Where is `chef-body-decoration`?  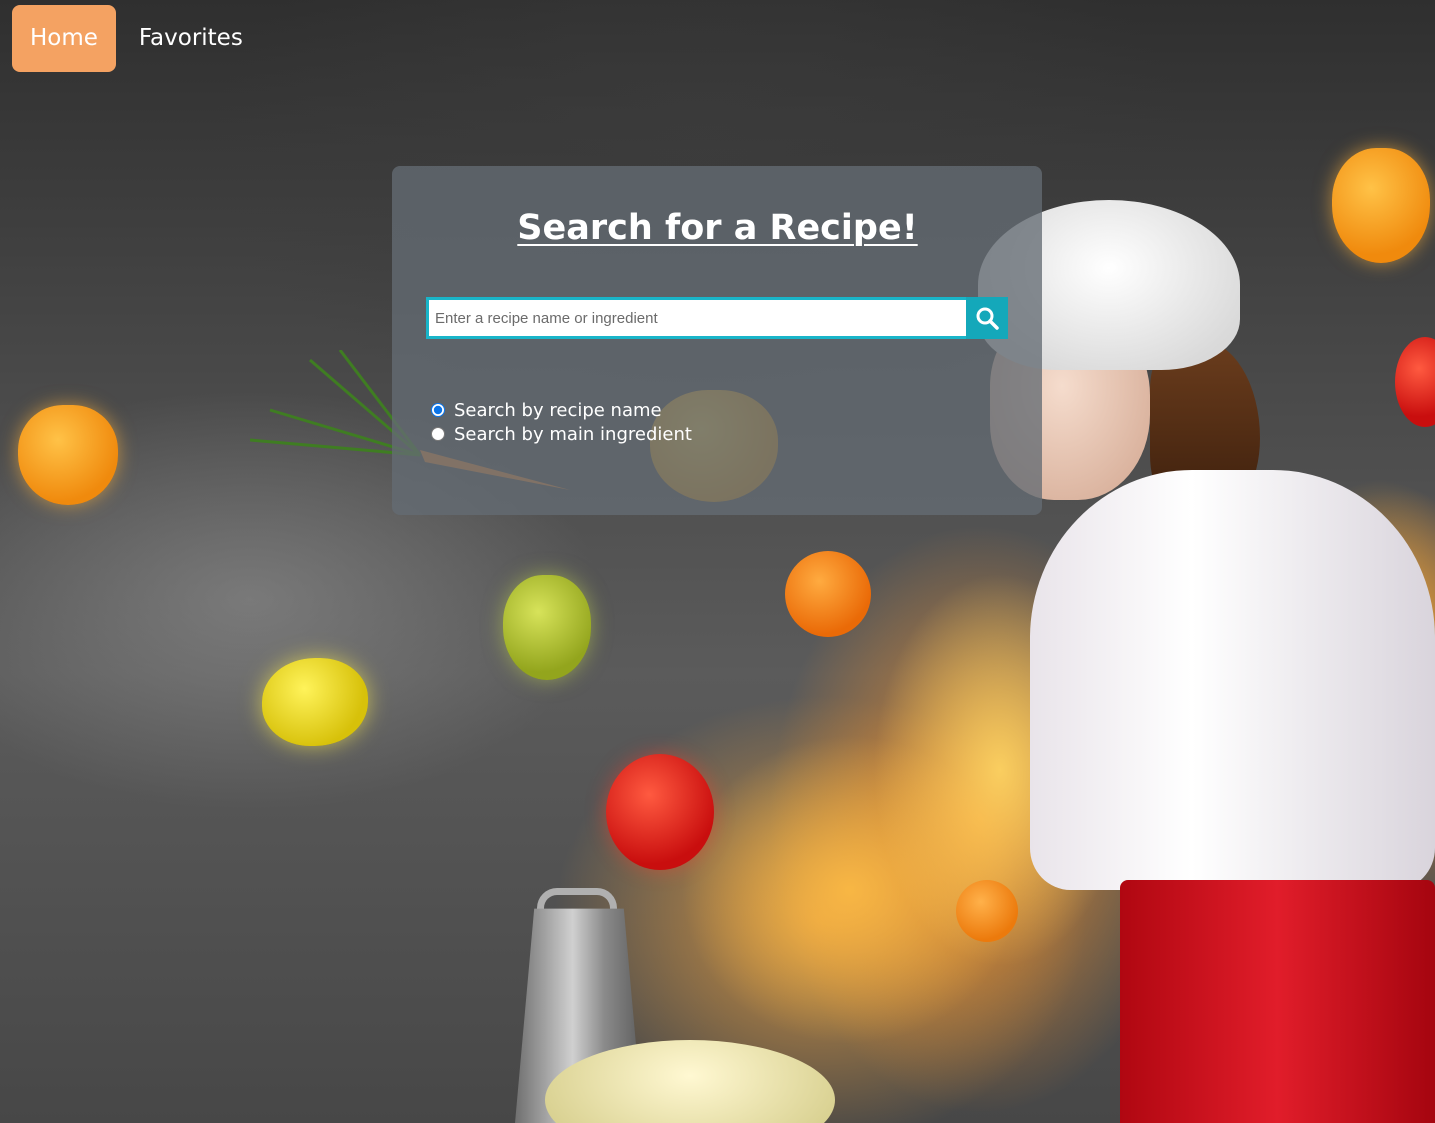
chef-body-decoration is located at coordinates (1232, 680).